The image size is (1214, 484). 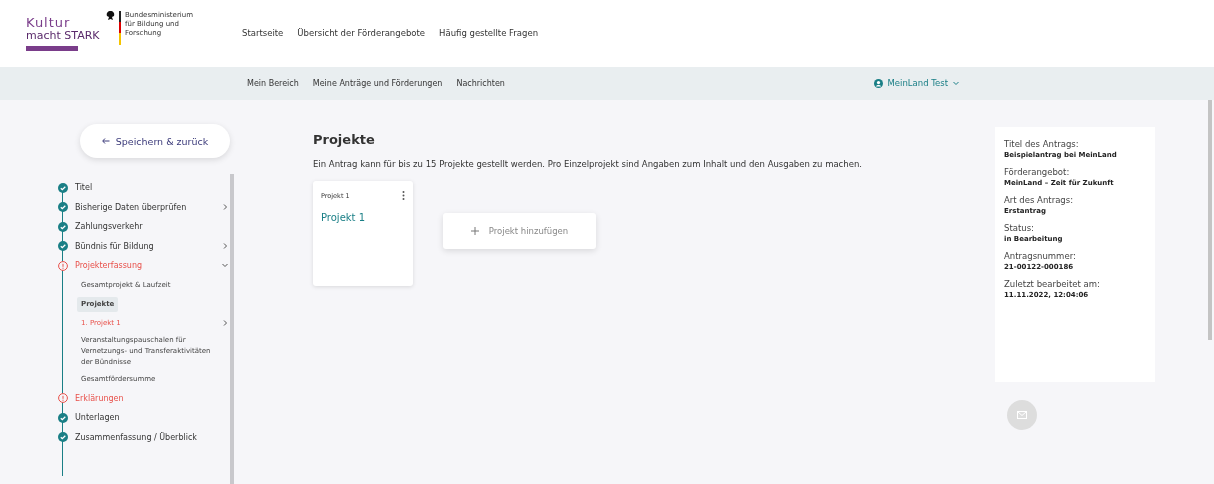 I want to click on mail-icon, so click(x=1022, y=415).